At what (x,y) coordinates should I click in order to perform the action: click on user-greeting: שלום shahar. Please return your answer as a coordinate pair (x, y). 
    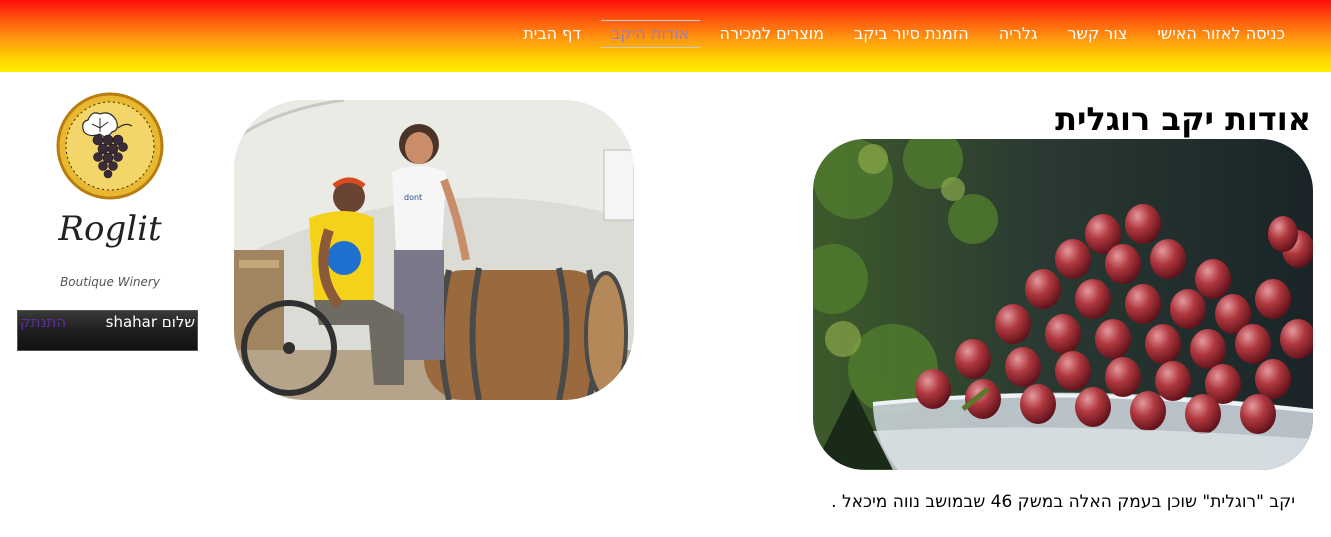
    Looking at the image, I should click on (150, 322).